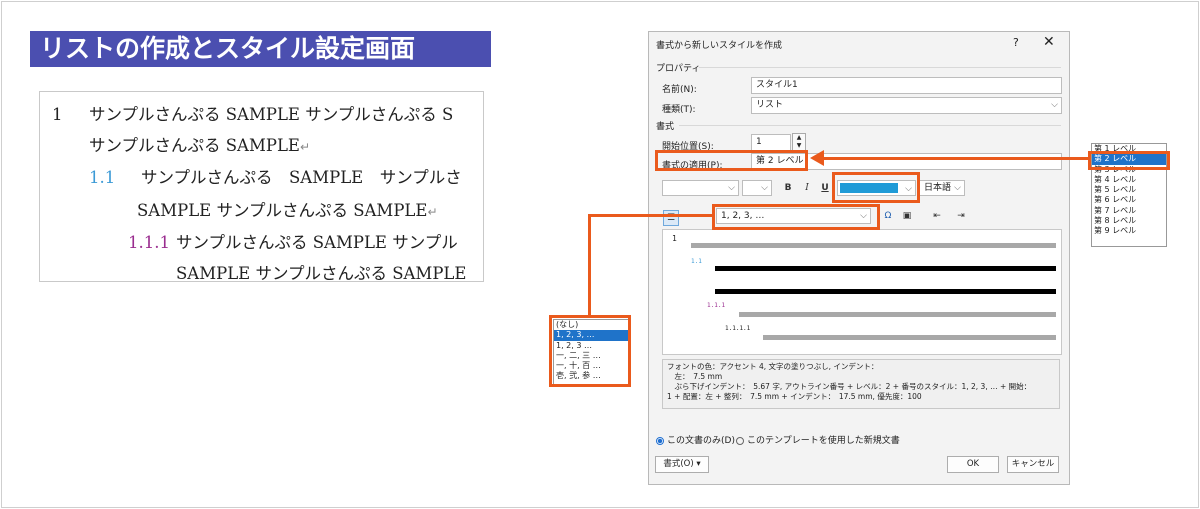 The width and height of the screenshot is (1200, 509). I want to click on doc-line-6: SAMPLE サンプルさんぷる SAMPLE, so click(321, 271).